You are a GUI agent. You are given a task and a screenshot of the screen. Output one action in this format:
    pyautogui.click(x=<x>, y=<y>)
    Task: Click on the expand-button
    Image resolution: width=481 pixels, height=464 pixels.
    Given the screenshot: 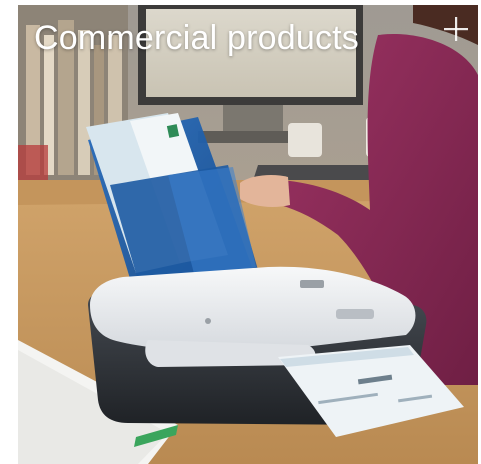 What is the action you would take?
    pyautogui.click(x=456, y=29)
    